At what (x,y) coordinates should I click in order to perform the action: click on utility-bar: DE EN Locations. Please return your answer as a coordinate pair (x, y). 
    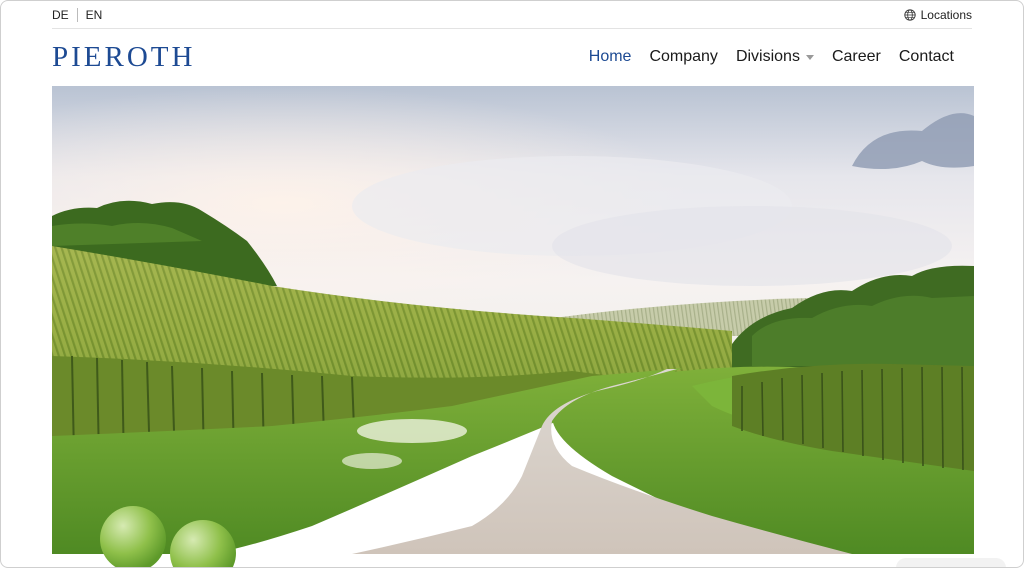
    Looking at the image, I should click on (512, 15).